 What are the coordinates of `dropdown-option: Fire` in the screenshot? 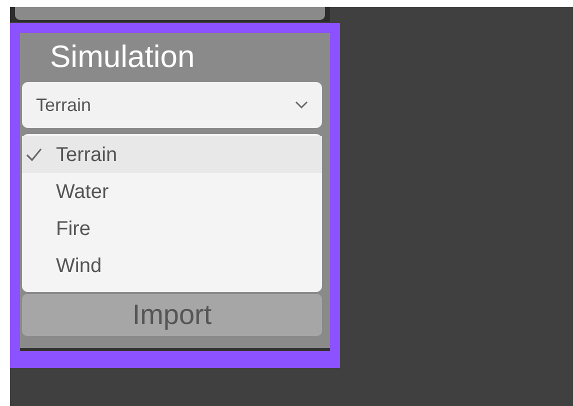 It's located at (172, 228).